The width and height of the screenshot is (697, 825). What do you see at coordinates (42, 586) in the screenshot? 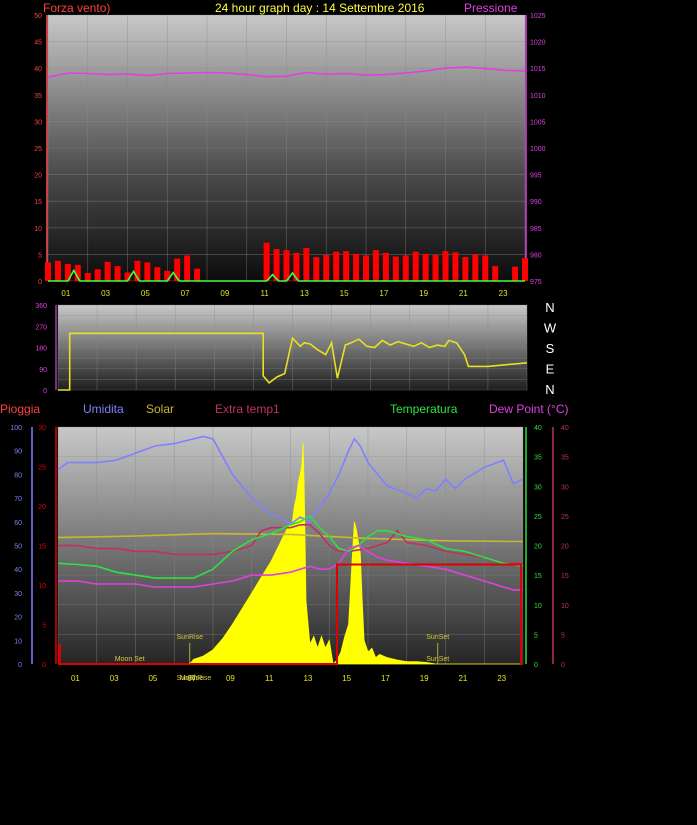
I see `tick-label-solar: 10` at bounding box center [42, 586].